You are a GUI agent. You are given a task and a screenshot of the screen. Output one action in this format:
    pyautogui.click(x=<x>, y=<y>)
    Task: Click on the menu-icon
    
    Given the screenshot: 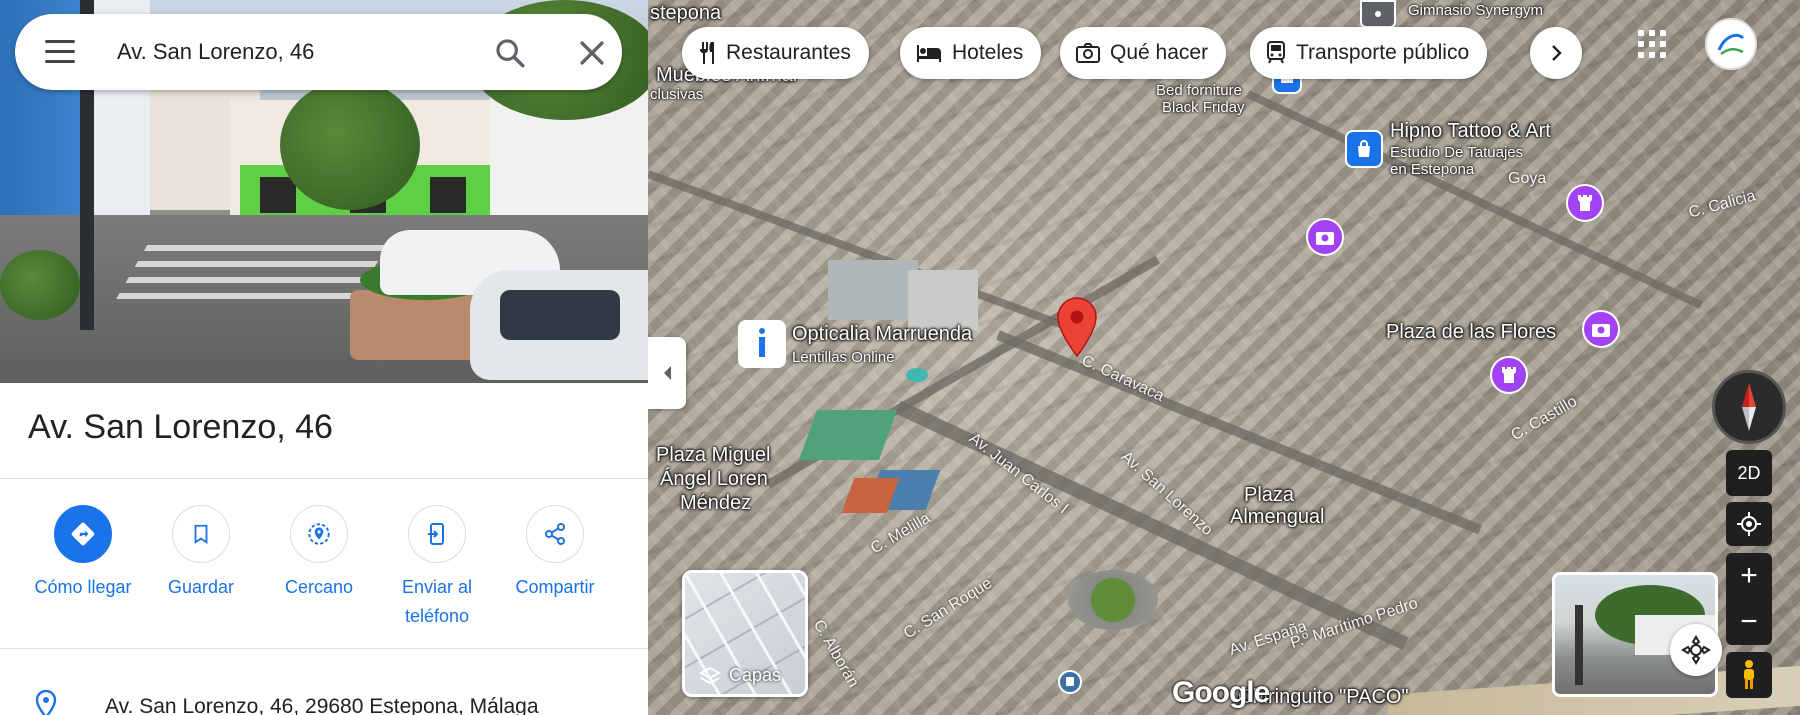 What is the action you would take?
    pyautogui.click(x=60, y=52)
    